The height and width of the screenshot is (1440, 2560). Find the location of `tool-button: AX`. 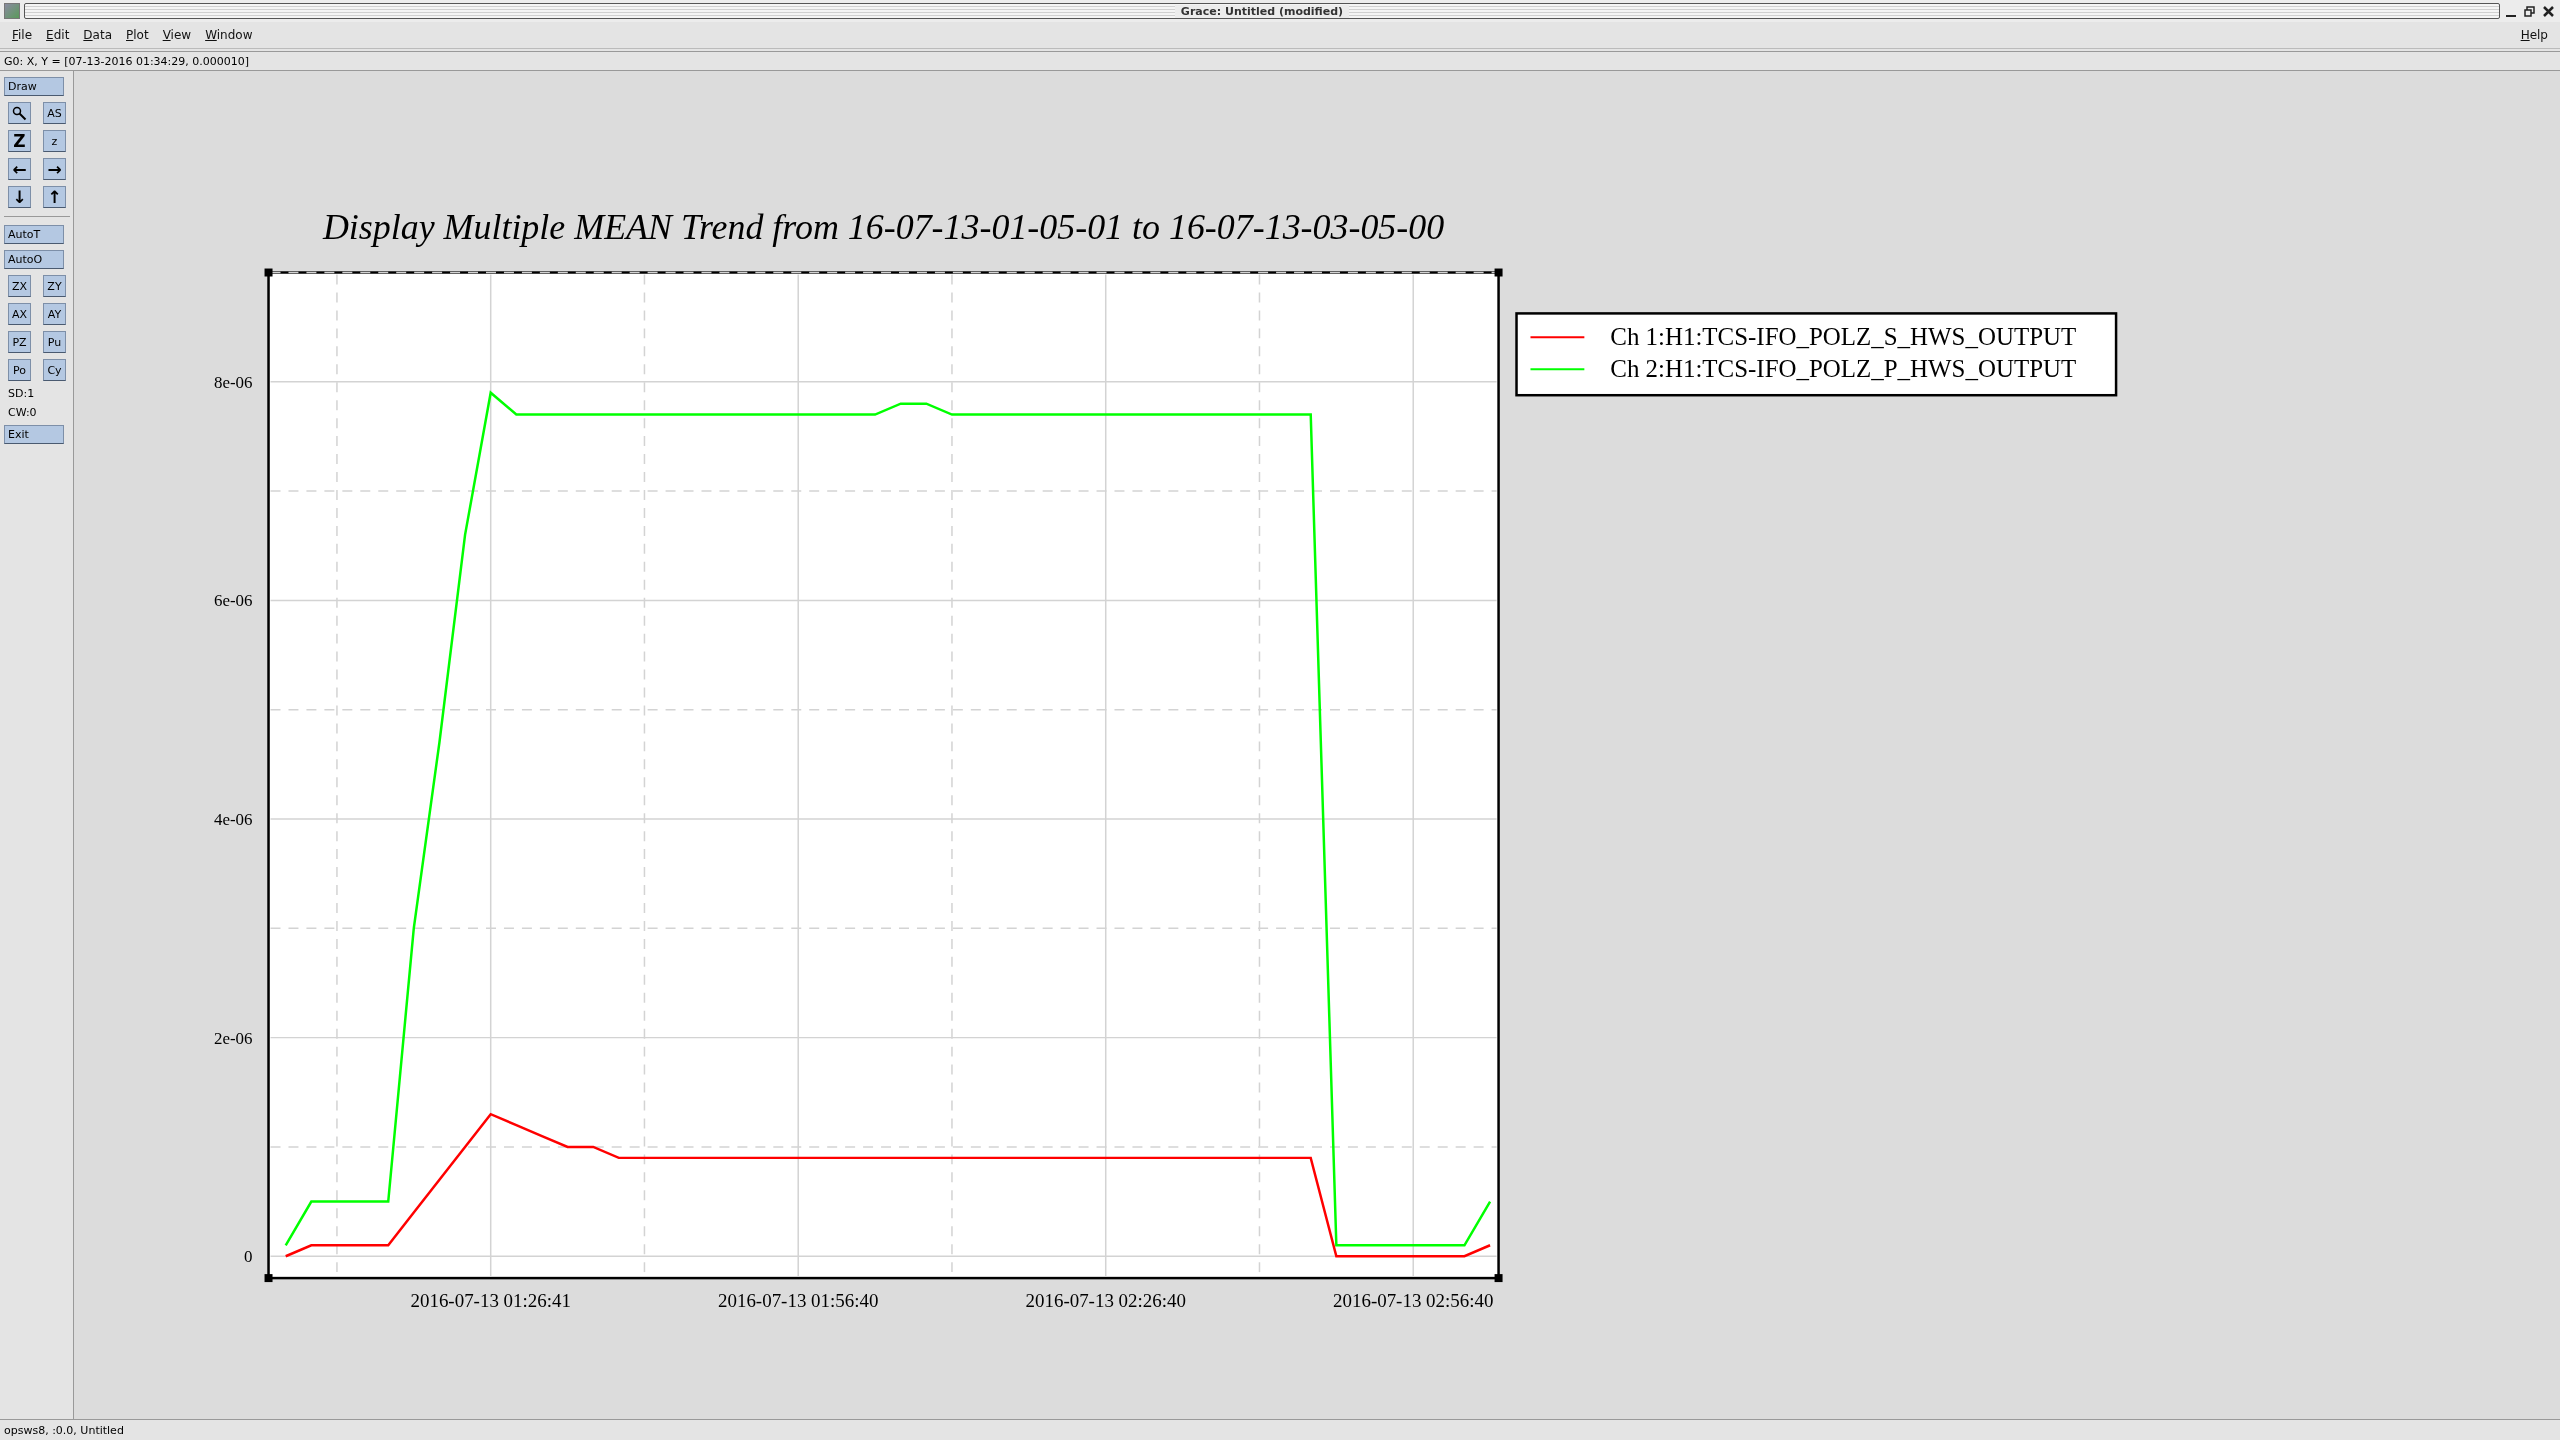

tool-button: AX is located at coordinates (19, 314).